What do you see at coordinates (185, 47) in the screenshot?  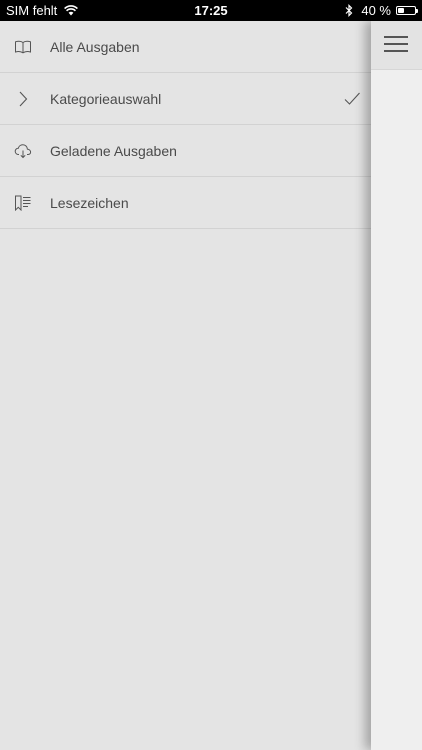 I see `menu-item-alle-ausgaben: Alle Ausgaben` at bounding box center [185, 47].